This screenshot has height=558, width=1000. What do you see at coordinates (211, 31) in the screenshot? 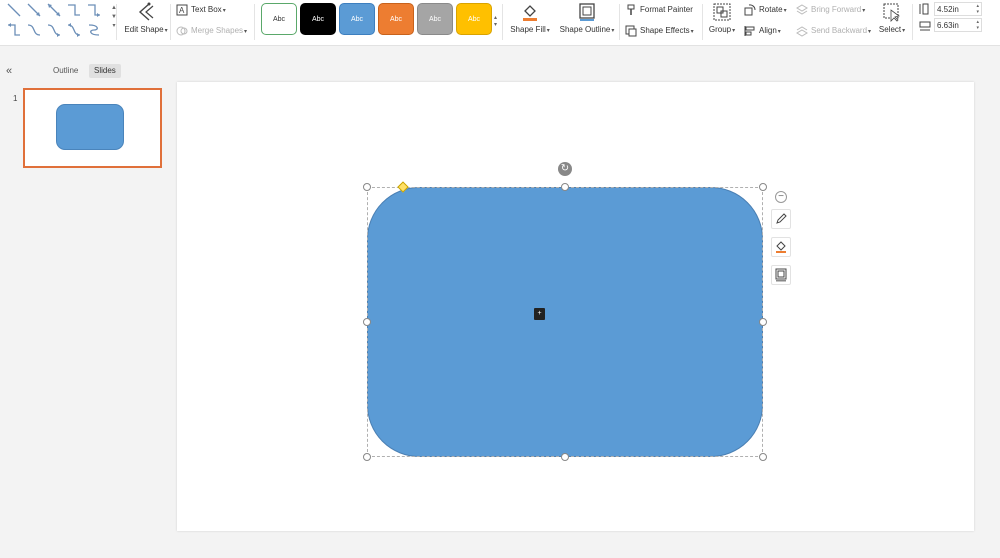
I see `merge-shapes-button: Merge Shapes▾` at bounding box center [211, 31].